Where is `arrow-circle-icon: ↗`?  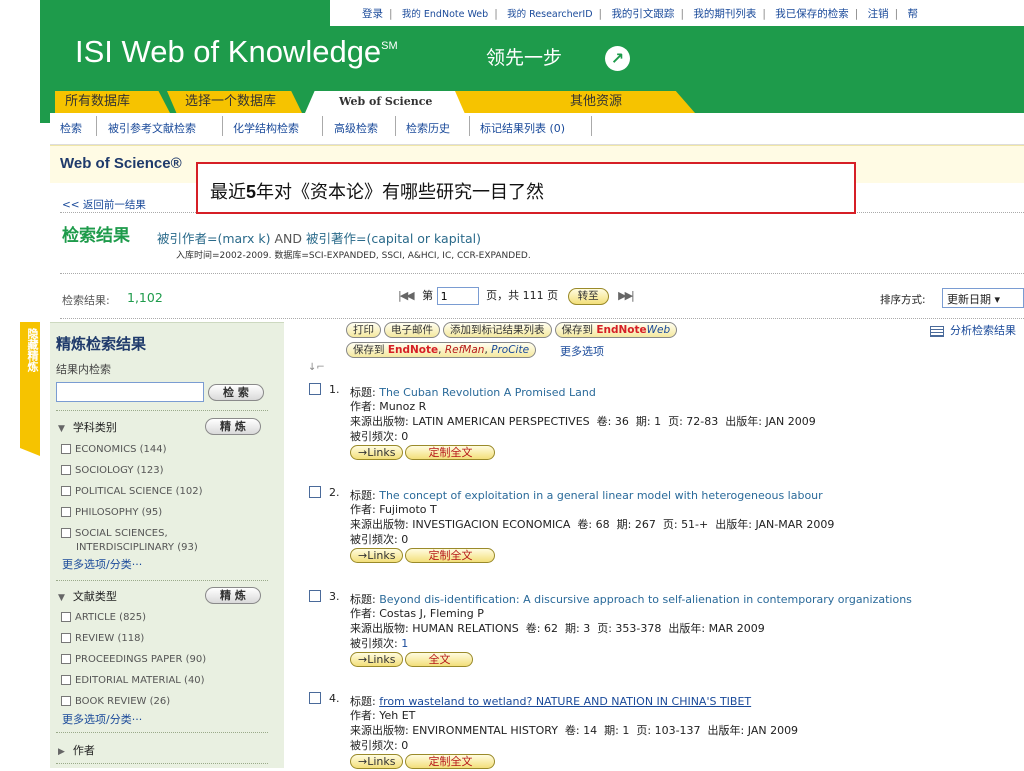
arrow-circle-icon: ↗ is located at coordinates (617, 58).